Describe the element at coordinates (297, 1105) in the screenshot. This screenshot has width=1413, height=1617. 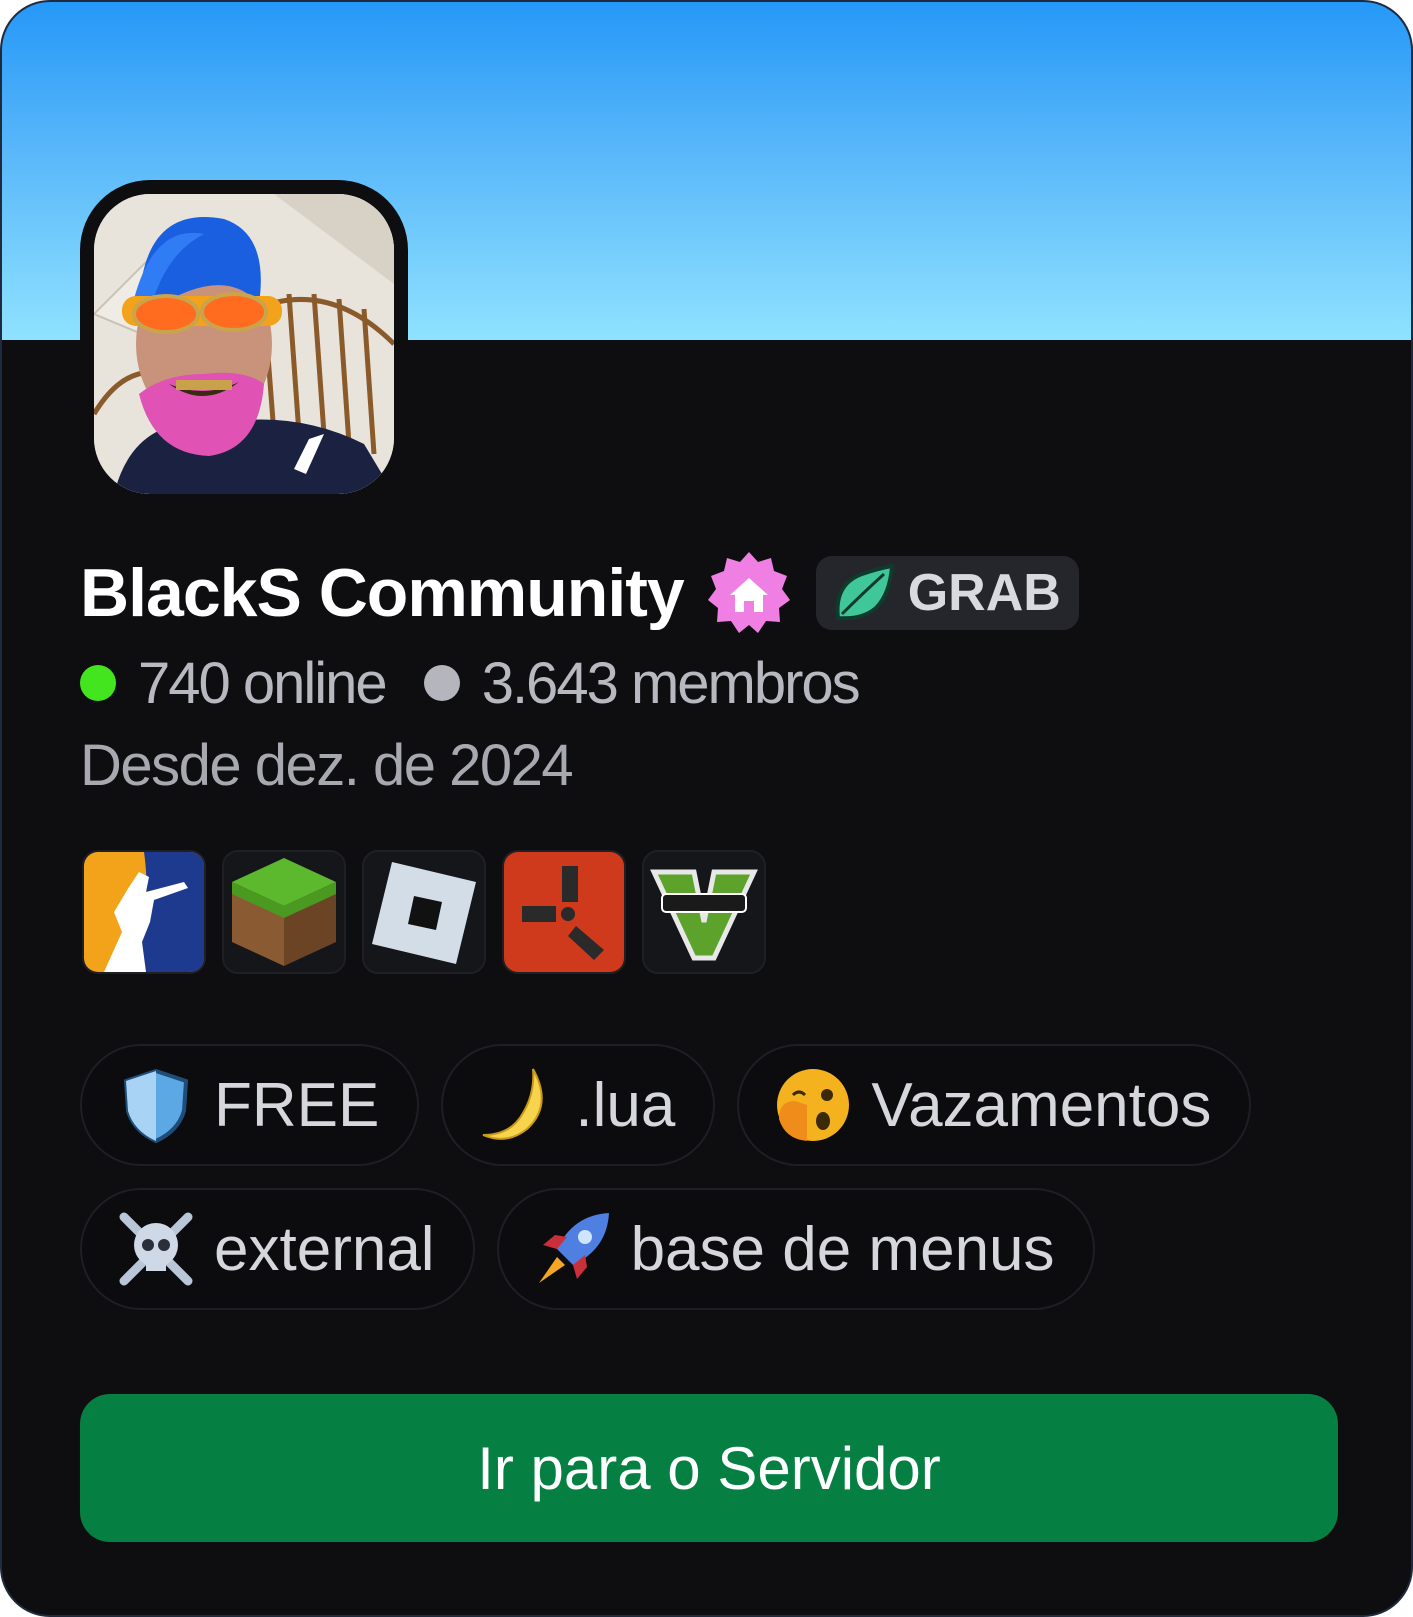
I see `tag-label: FREE` at that location.